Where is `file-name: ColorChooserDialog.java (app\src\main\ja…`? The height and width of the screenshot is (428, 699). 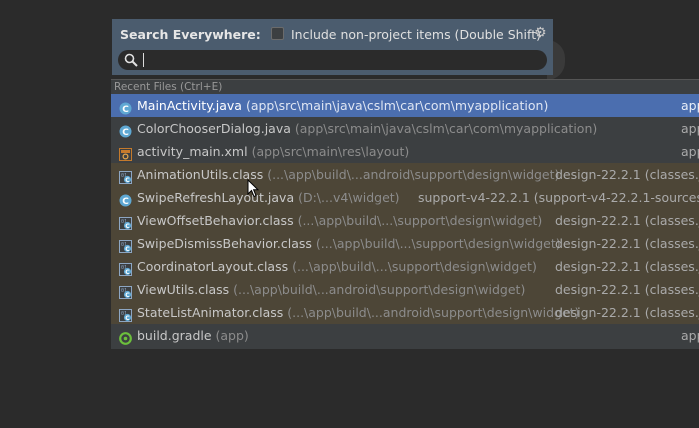 file-name: ColorChooserDialog.java (app\src\main\ja… is located at coordinates (367, 128).